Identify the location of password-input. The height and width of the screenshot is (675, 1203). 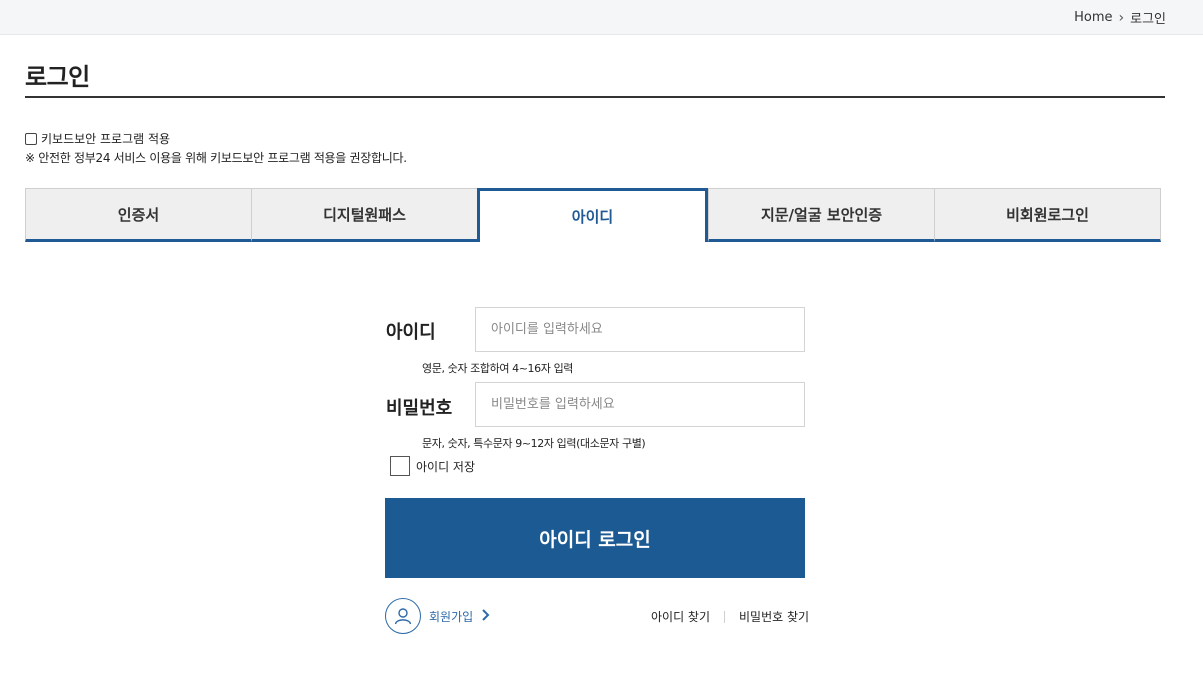
(640, 404).